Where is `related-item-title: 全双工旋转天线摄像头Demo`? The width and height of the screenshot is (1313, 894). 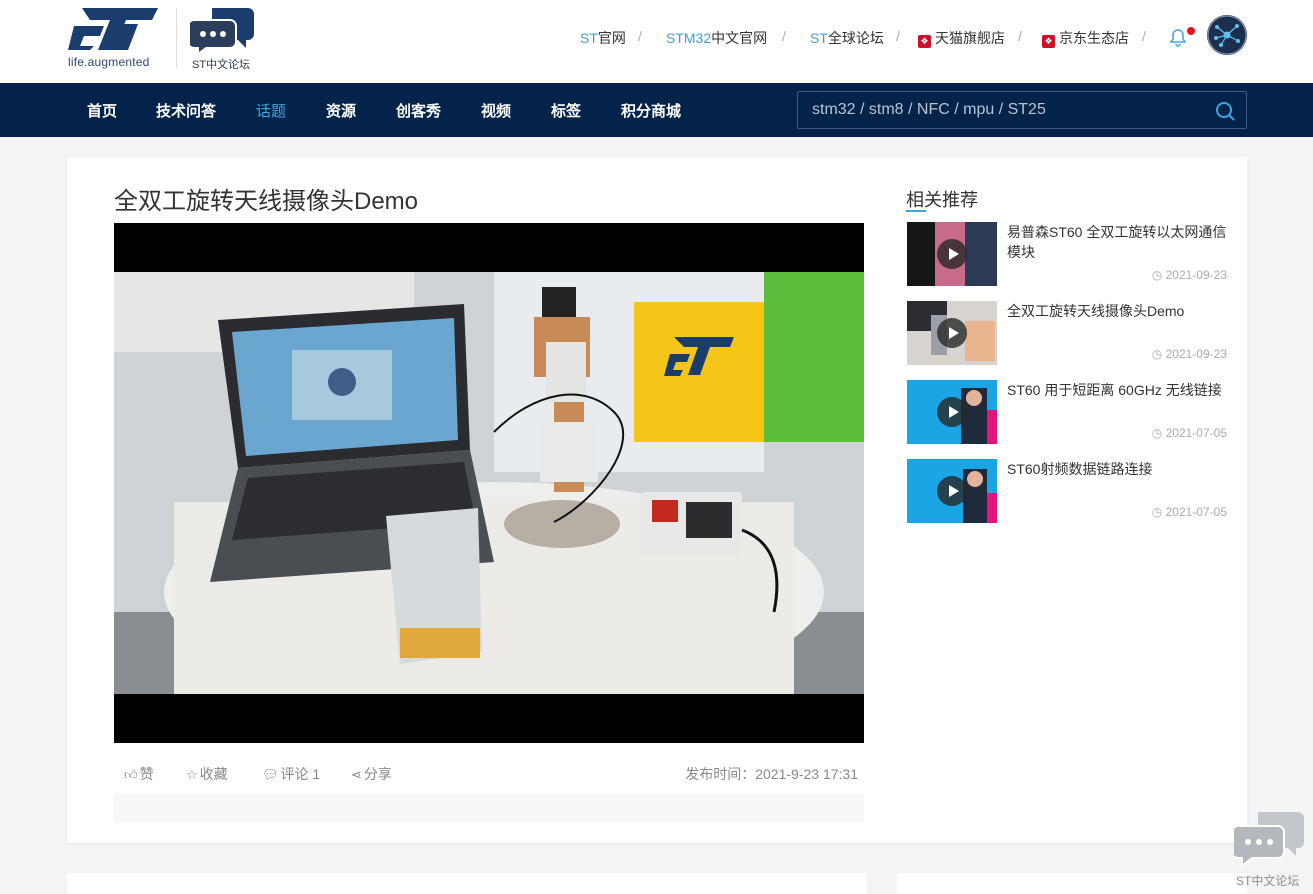
related-item-title: 全双工旋转天线摄像头Demo is located at coordinates (1096, 311).